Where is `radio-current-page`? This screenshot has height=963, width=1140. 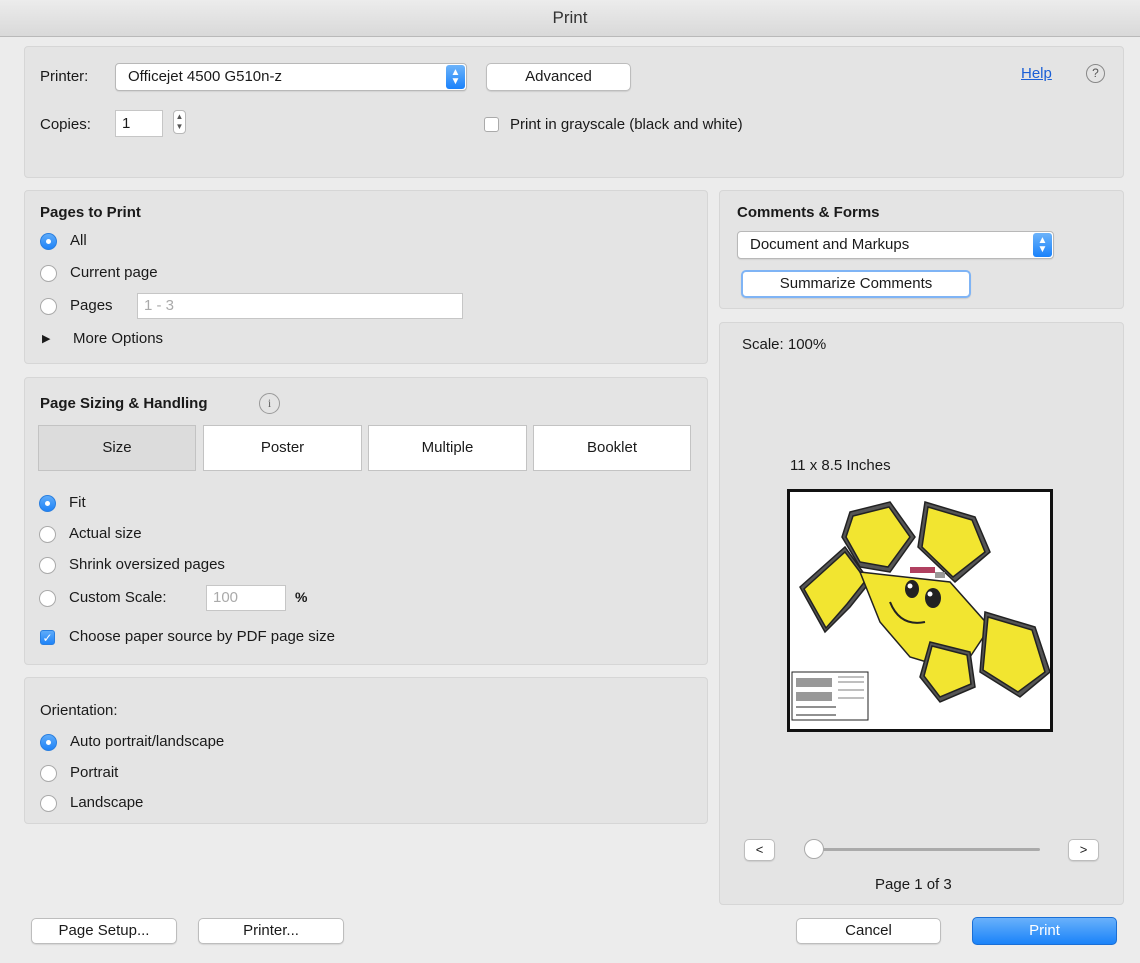
radio-current-page is located at coordinates (48, 273).